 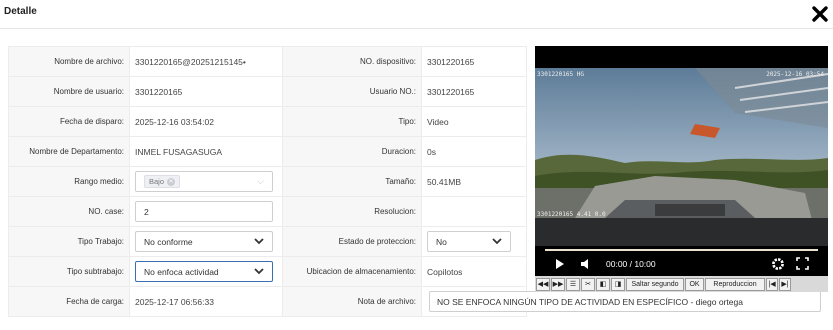 I want to click on risk-range-label: Rango medio:, so click(x=69, y=181).